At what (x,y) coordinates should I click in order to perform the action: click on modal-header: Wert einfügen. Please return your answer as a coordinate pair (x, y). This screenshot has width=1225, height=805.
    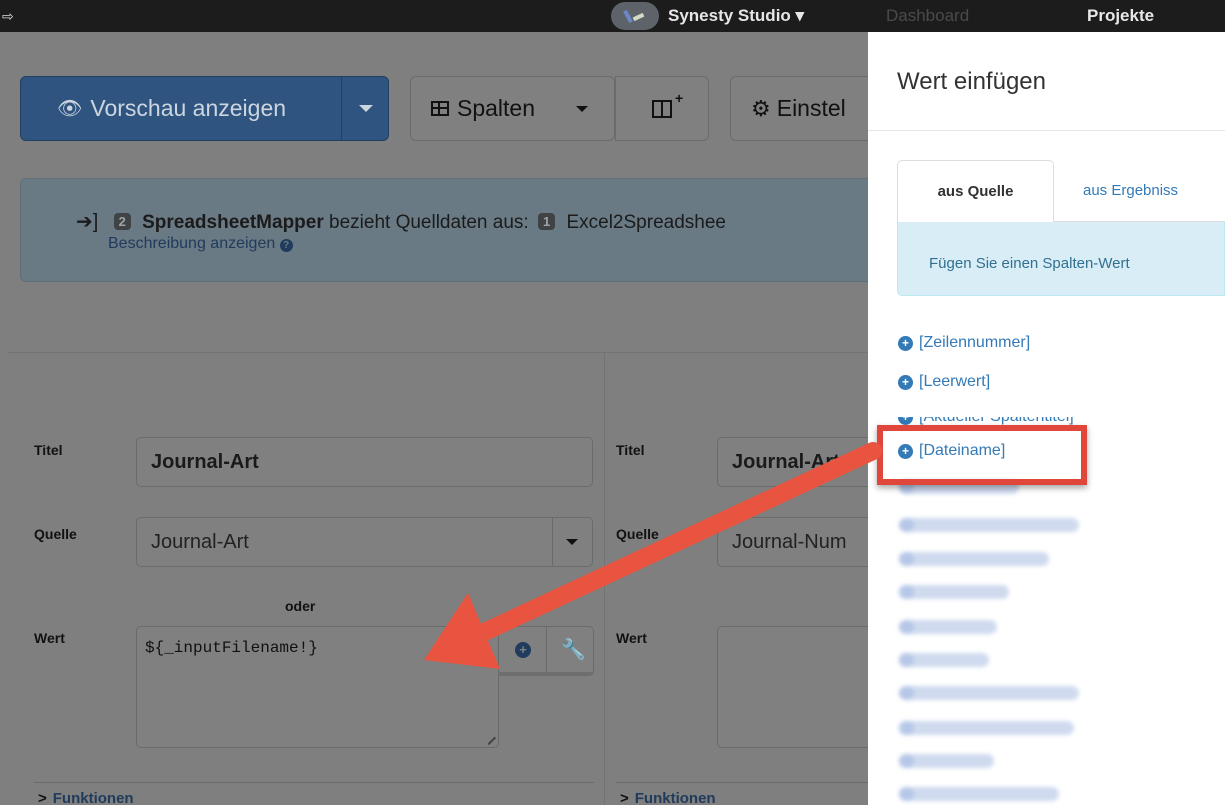
    Looking at the image, I should click on (1046, 81).